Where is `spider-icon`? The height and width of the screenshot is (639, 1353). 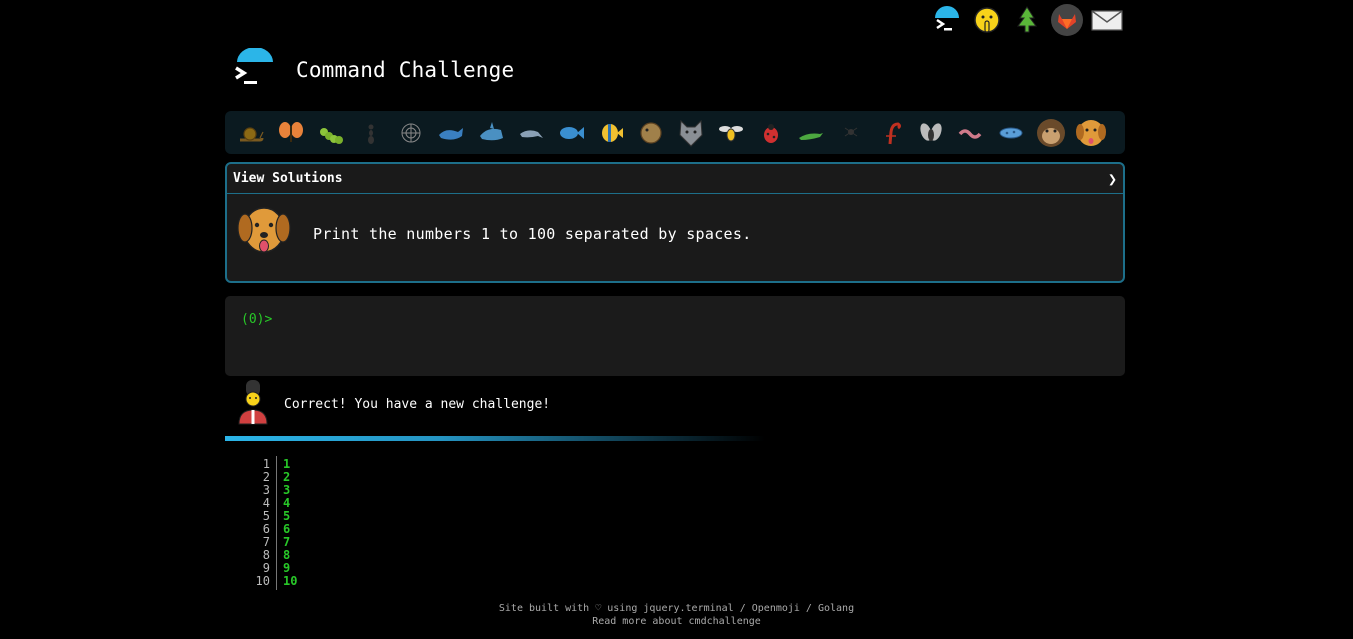 spider-icon is located at coordinates (851, 133).